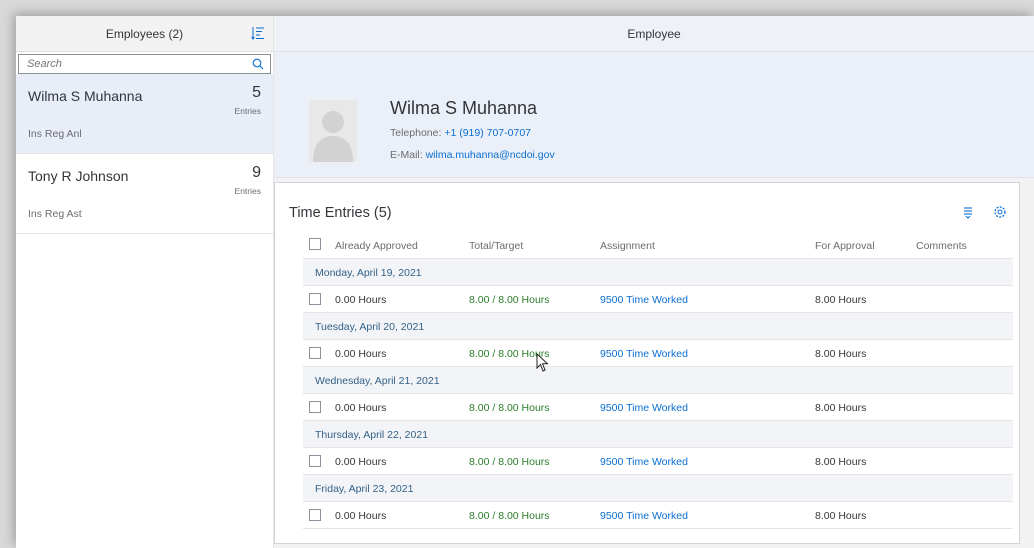 The image size is (1034, 548). I want to click on time-entries-title: Time Entries (5), so click(340, 213).